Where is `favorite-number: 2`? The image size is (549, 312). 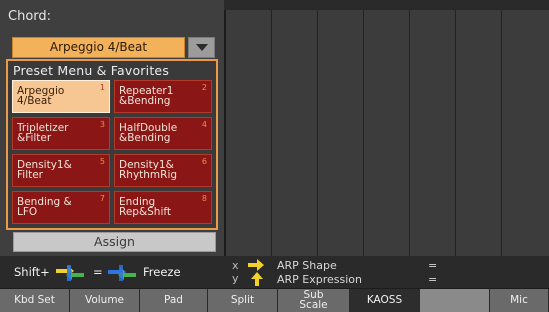
favorite-number: 2 is located at coordinates (204, 87).